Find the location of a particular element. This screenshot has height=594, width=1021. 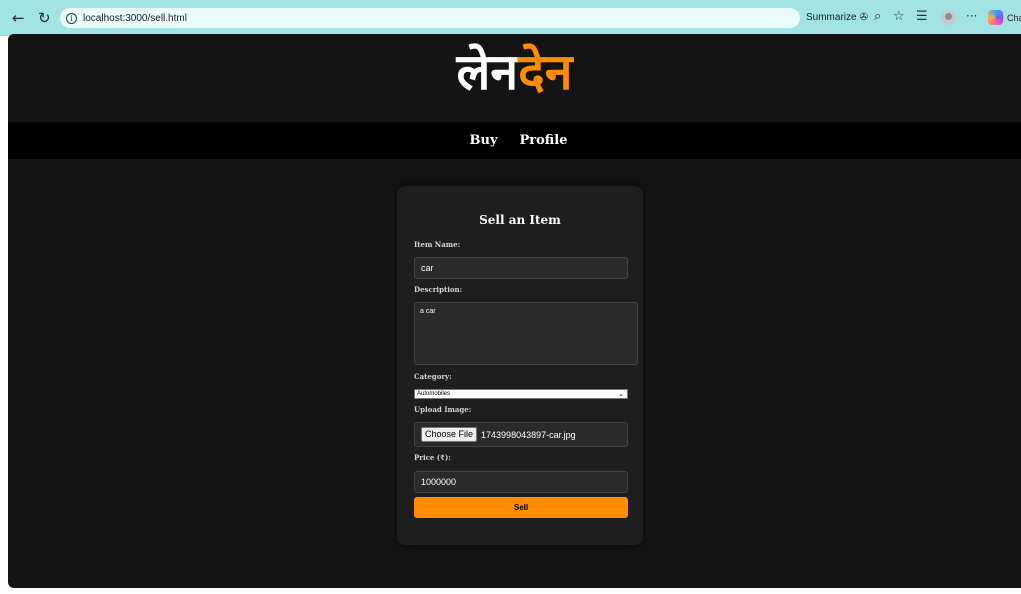

info-icon: i is located at coordinates (71, 18).